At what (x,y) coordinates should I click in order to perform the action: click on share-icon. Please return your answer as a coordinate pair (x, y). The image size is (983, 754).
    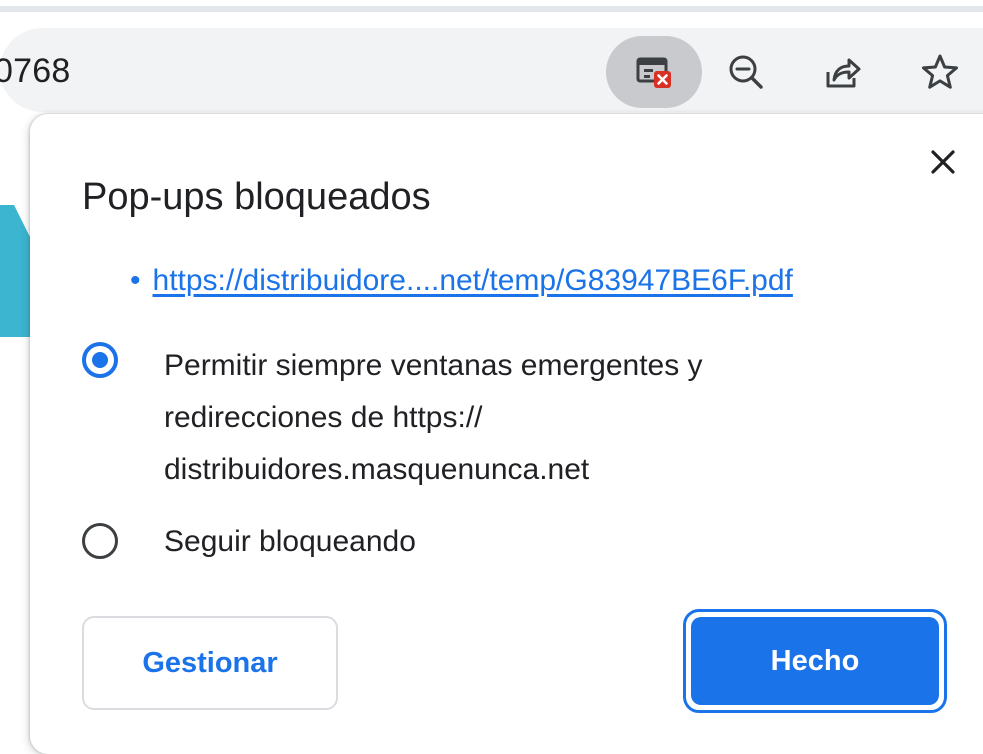
    Looking at the image, I should click on (843, 73).